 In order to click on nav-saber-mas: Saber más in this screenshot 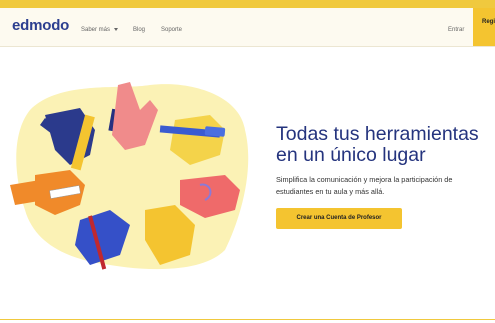, I will do `click(100, 30)`.